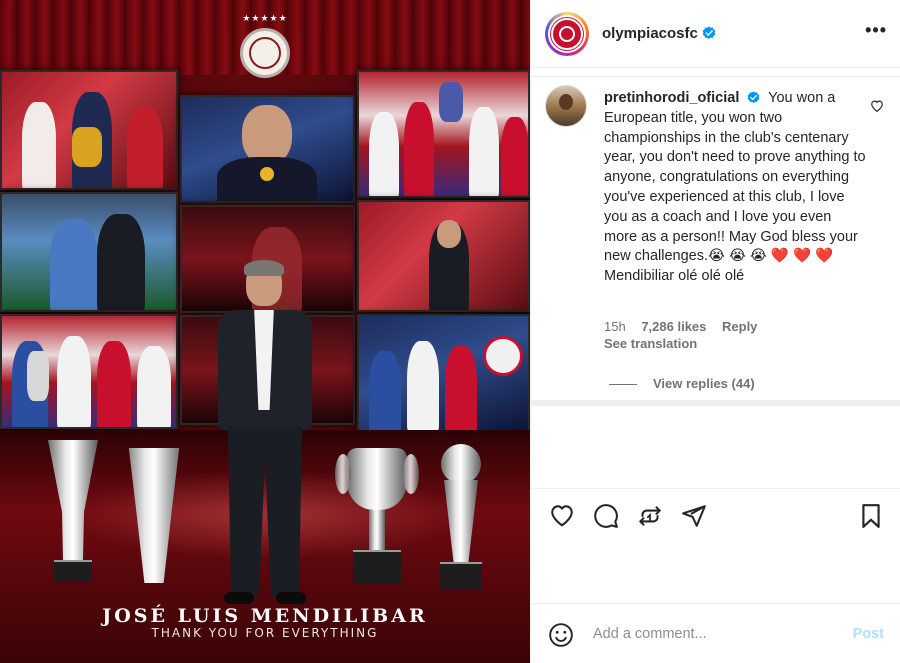 This screenshot has height=663, width=900. I want to click on commenter-avatar, so click(566, 106).